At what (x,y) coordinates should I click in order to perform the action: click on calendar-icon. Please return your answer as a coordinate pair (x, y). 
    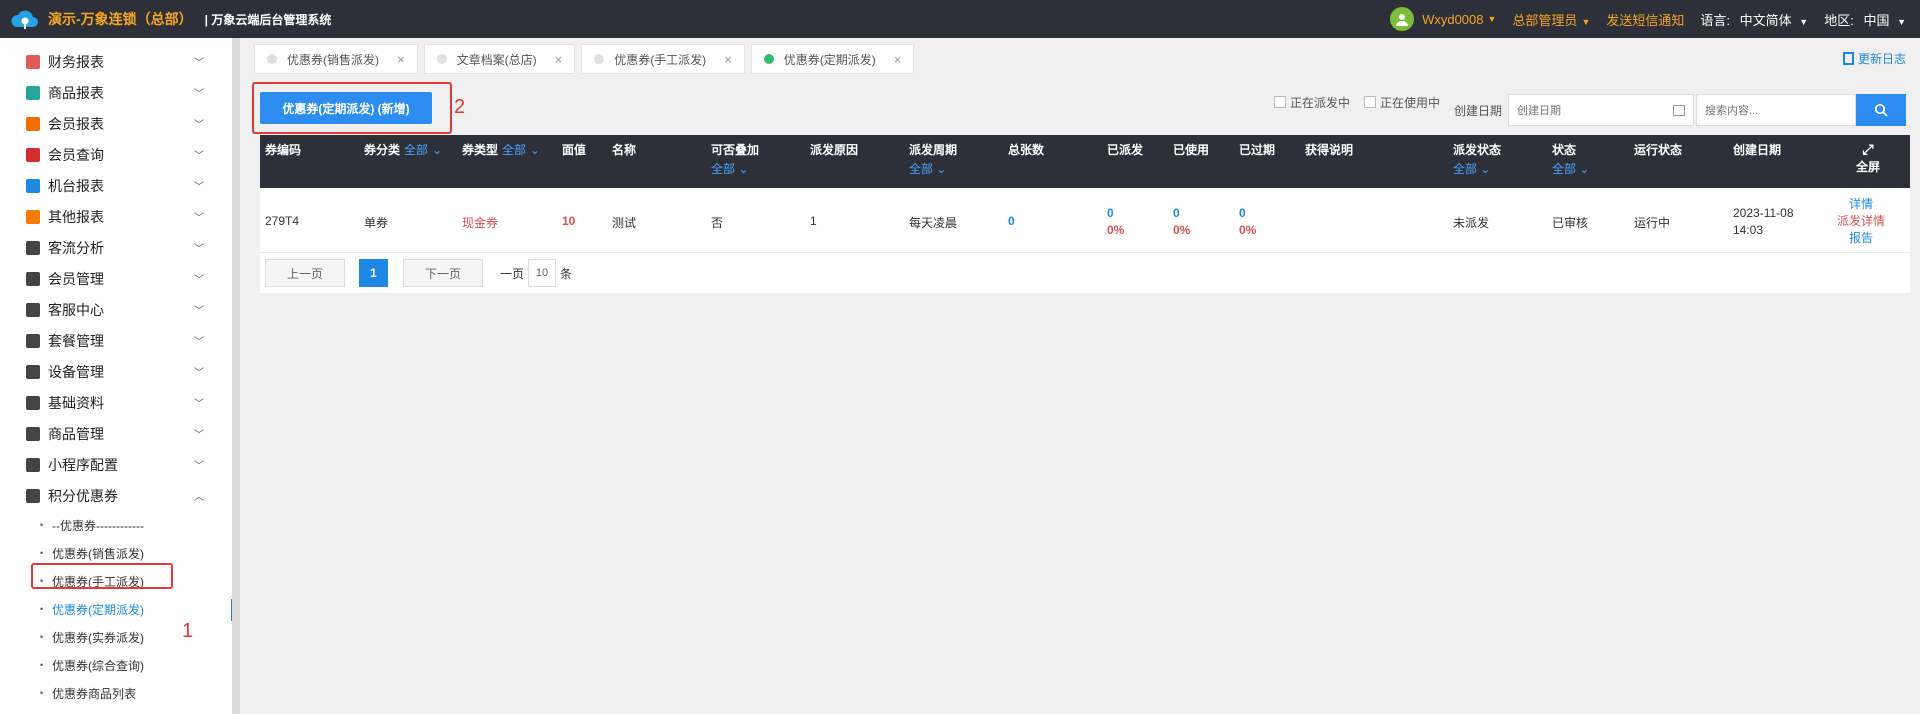
    Looking at the image, I should click on (1679, 110).